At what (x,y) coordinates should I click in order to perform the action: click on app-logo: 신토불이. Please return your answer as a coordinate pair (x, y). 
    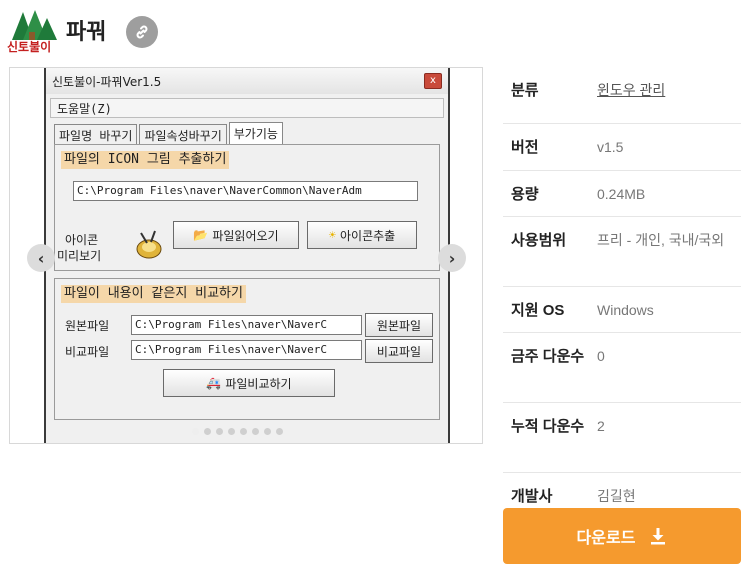
    Looking at the image, I should click on (33, 31).